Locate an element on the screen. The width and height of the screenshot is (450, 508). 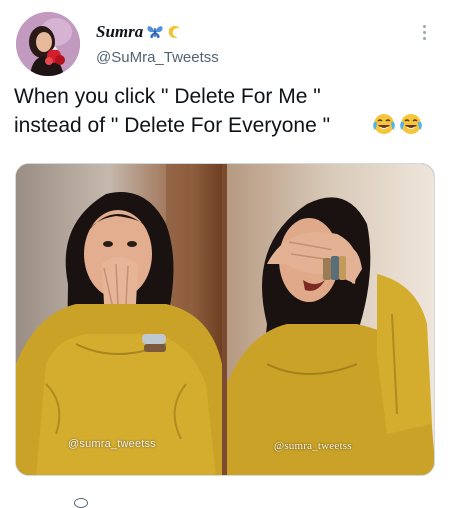
name-badges is located at coordinates (164, 32).